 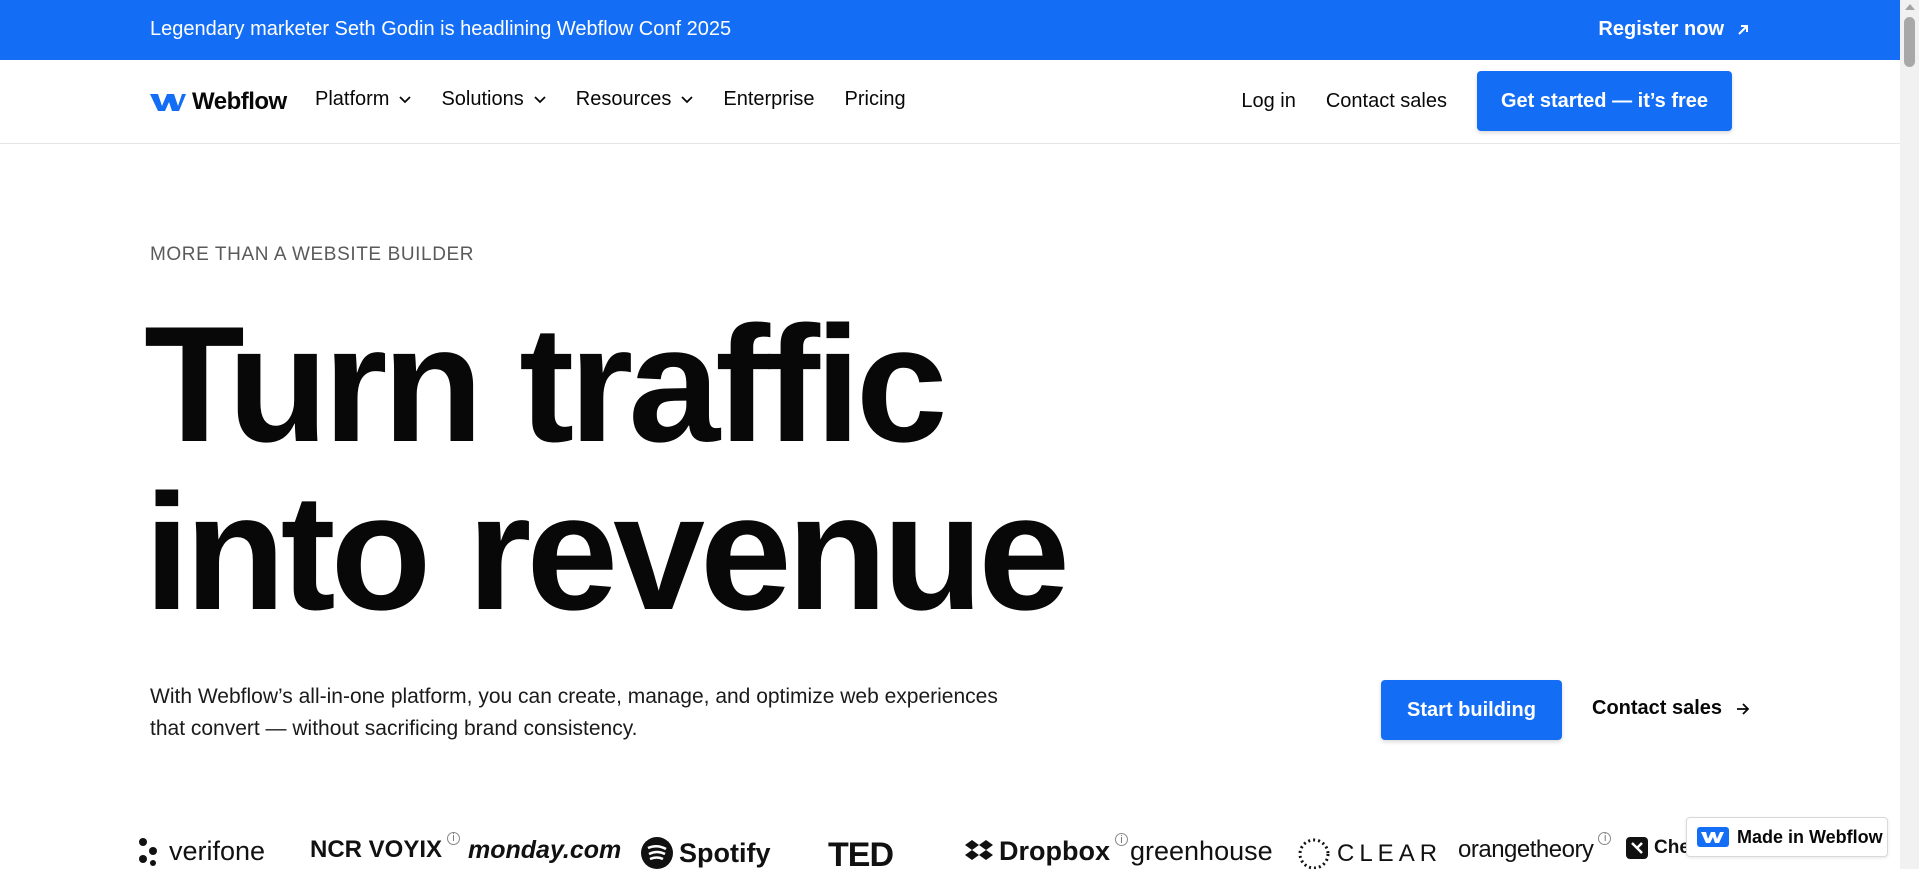 I want to click on hero-eyebrow: MORE THAN A WEBSITE BUILDER, so click(x=312, y=254).